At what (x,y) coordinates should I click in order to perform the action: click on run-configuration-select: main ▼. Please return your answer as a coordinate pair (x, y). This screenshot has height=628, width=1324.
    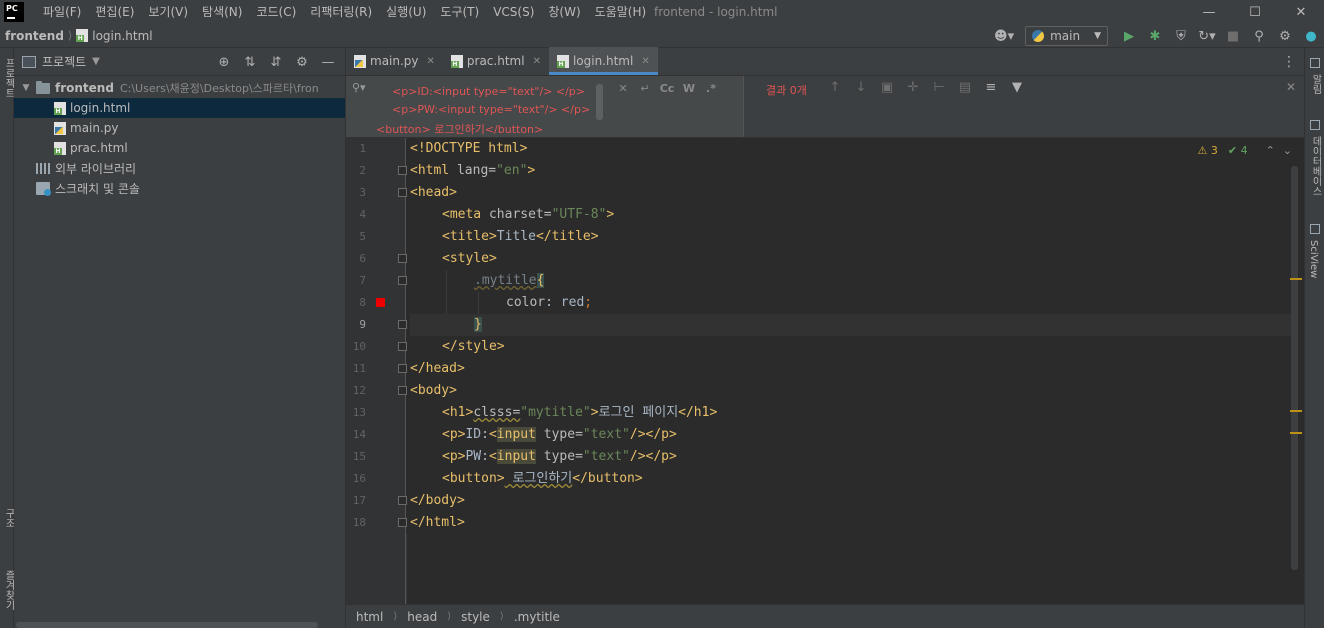
    Looking at the image, I should click on (1066, 36).